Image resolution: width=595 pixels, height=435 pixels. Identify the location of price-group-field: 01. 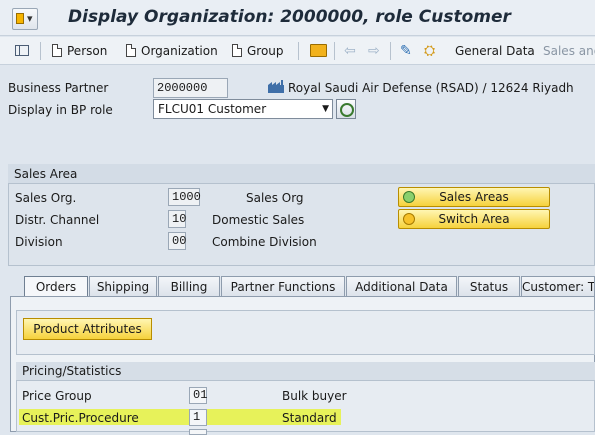
(198, 395).